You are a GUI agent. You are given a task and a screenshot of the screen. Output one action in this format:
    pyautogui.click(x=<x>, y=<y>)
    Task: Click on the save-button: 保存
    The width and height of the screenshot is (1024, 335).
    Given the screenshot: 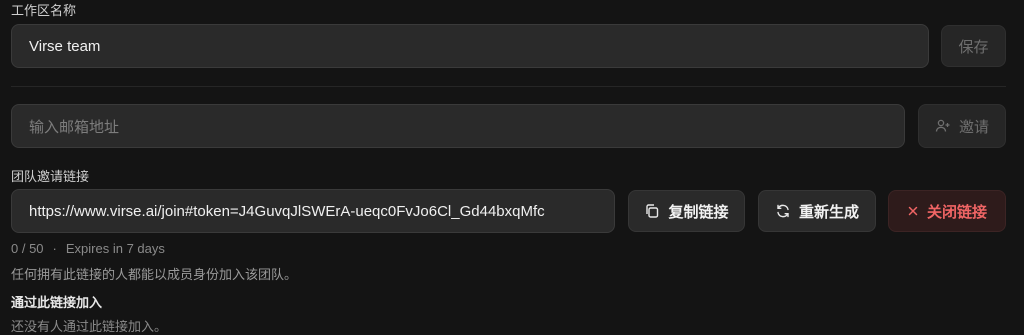 What is the action you would take?
    pyautogui.click(x=973, y=46)
    